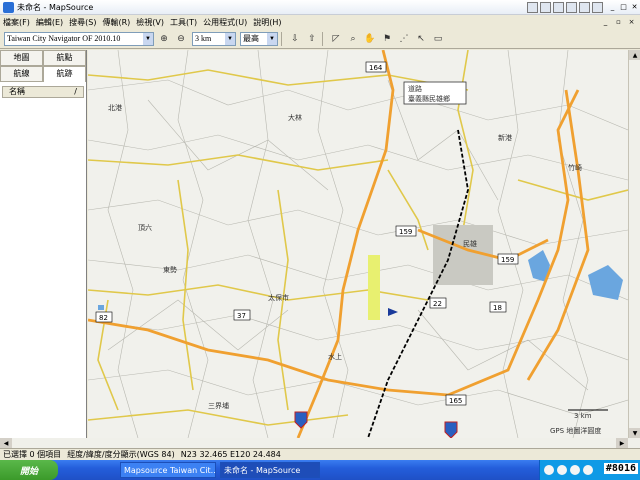 The height and width of the screenshot is (480, 640). I want to click on scroll-up-icon: ▲, so click(634, 55).